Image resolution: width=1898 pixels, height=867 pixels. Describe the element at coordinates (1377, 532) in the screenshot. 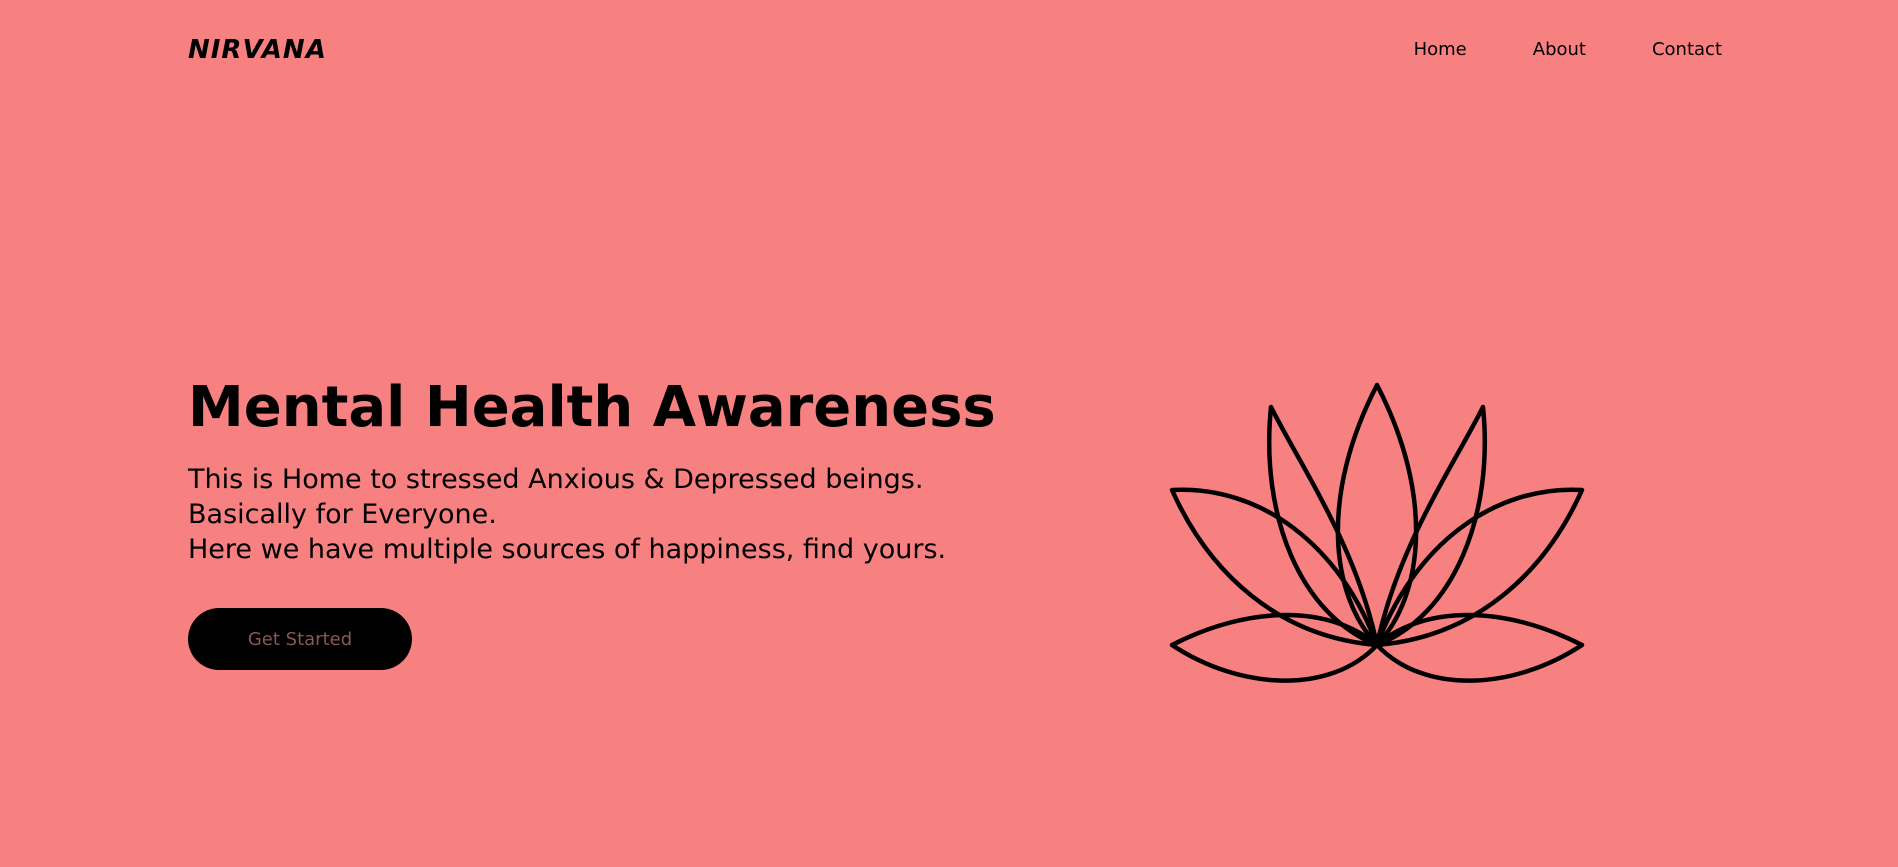

I see `lotus-icon` at that location.